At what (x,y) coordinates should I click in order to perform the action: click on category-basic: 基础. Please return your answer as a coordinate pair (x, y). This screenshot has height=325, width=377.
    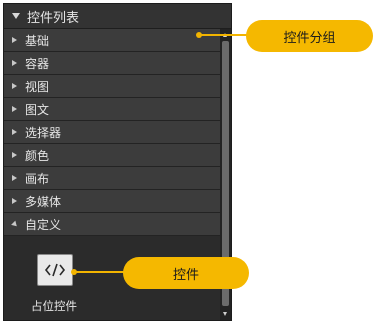
    Looking at the image, I should click on (112, 40).